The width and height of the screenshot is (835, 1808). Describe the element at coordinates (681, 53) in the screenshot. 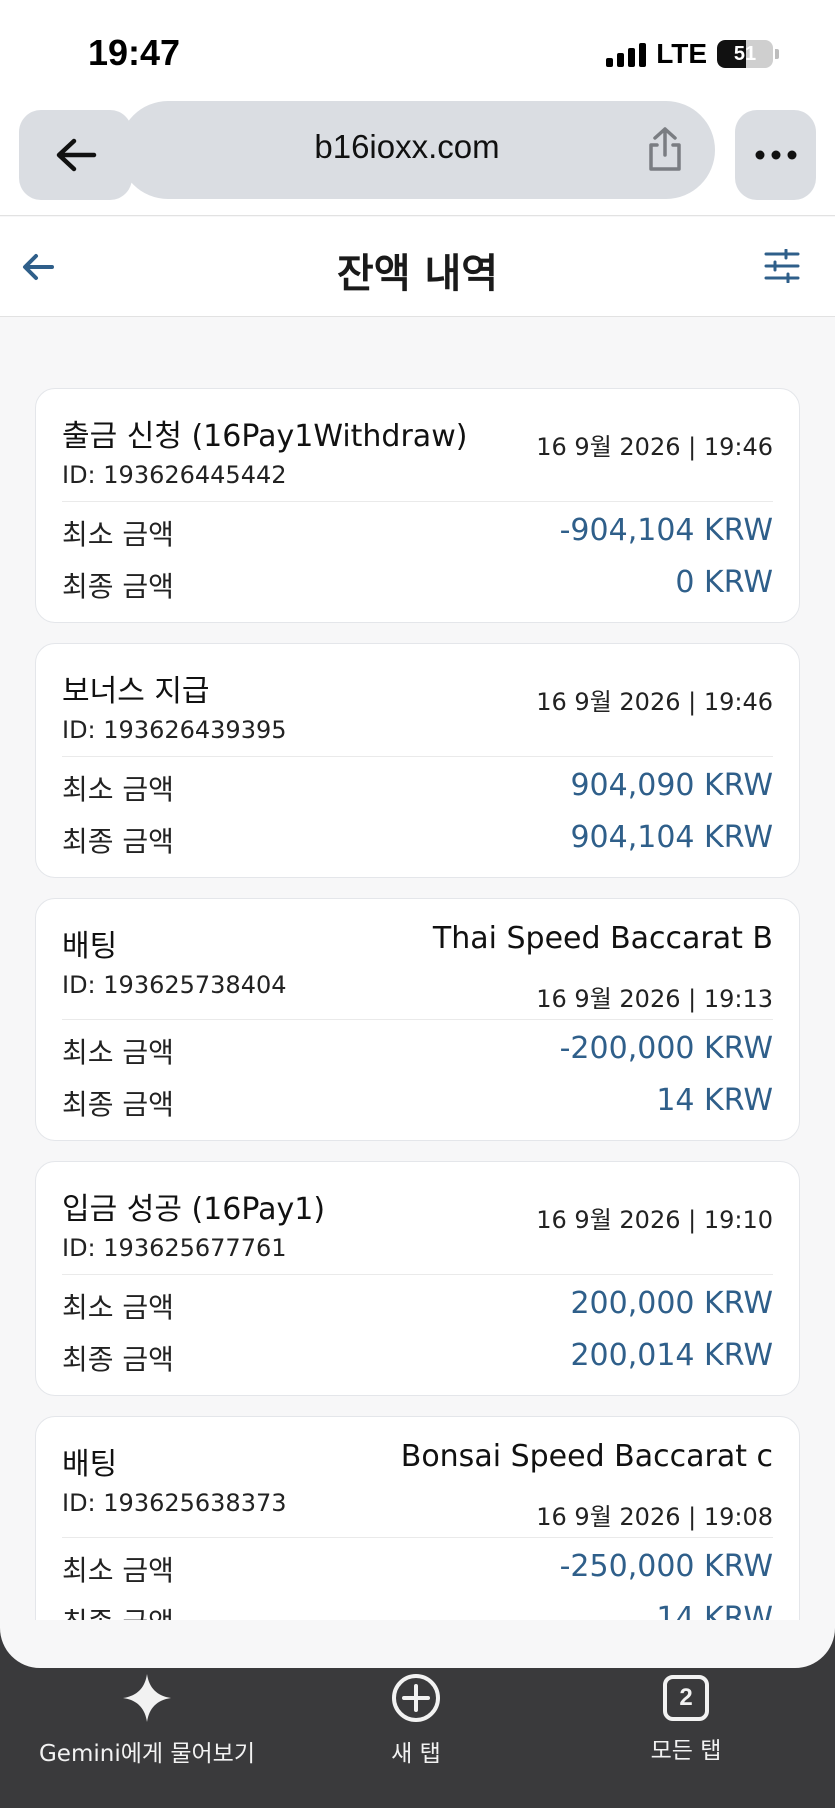

I see `network-type: LTE` at that location.